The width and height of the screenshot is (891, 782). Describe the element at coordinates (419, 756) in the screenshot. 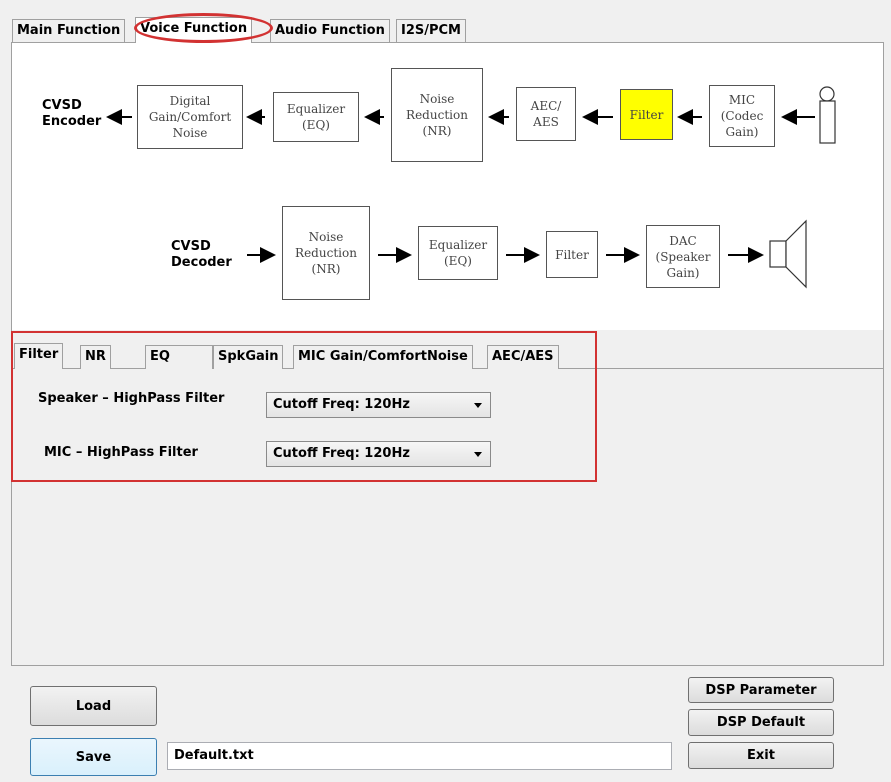

I see `file-name-field: Default.txt` at that location.